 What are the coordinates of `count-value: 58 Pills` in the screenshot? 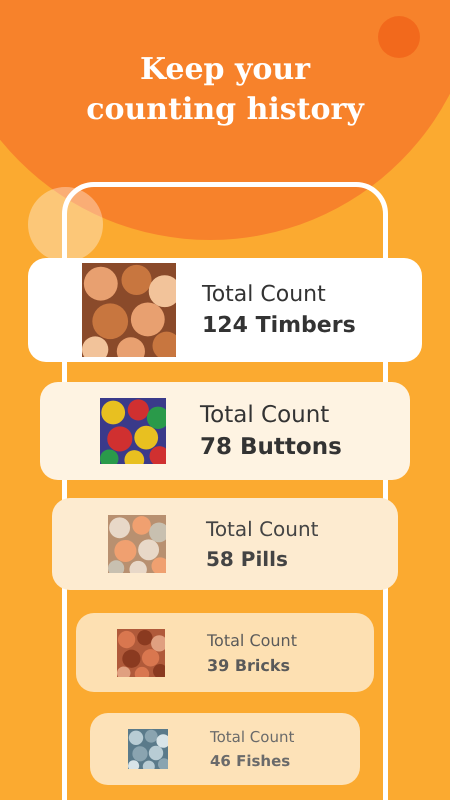 It's located at (247, 559).